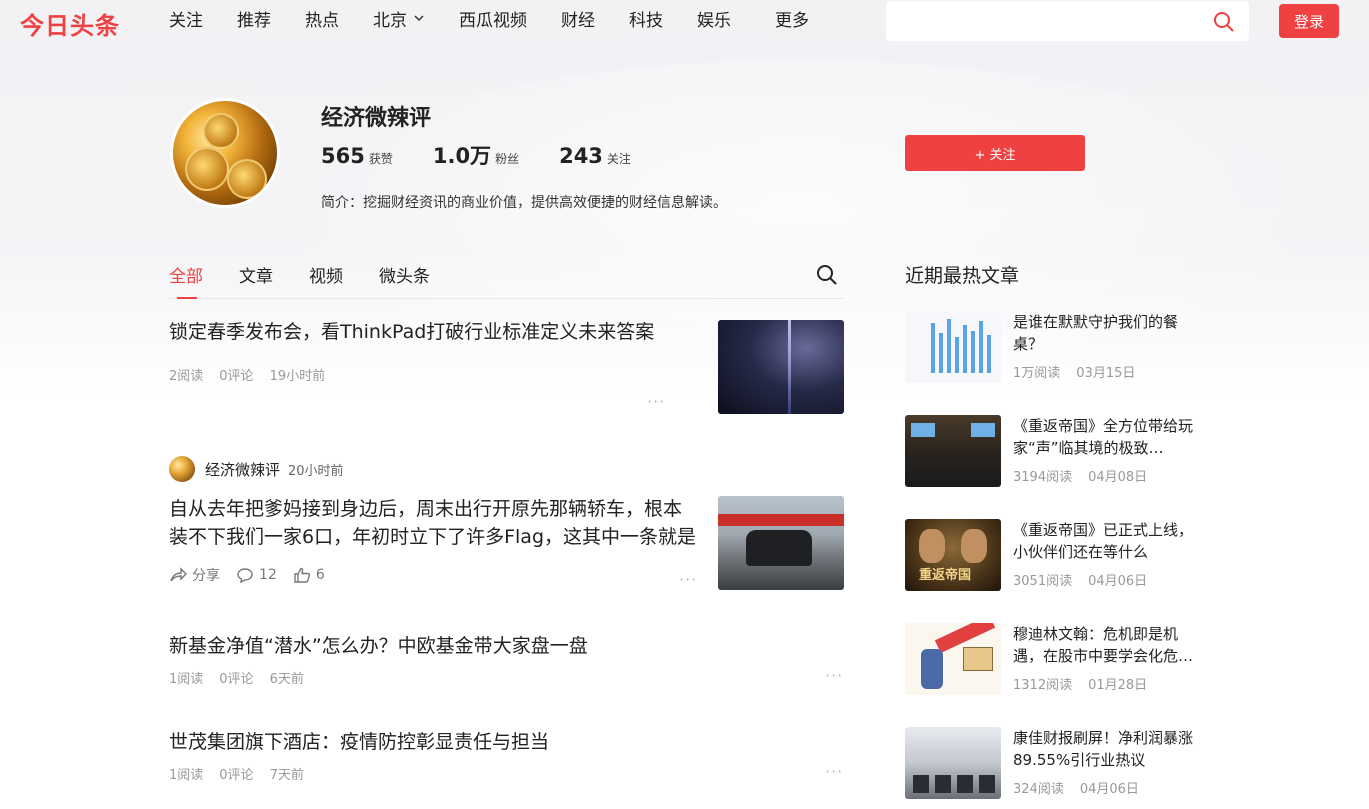 The image size is (1369, 809). I want to click on hot-article-meta: 3051阅读 04月06日, so click(1109, 579).